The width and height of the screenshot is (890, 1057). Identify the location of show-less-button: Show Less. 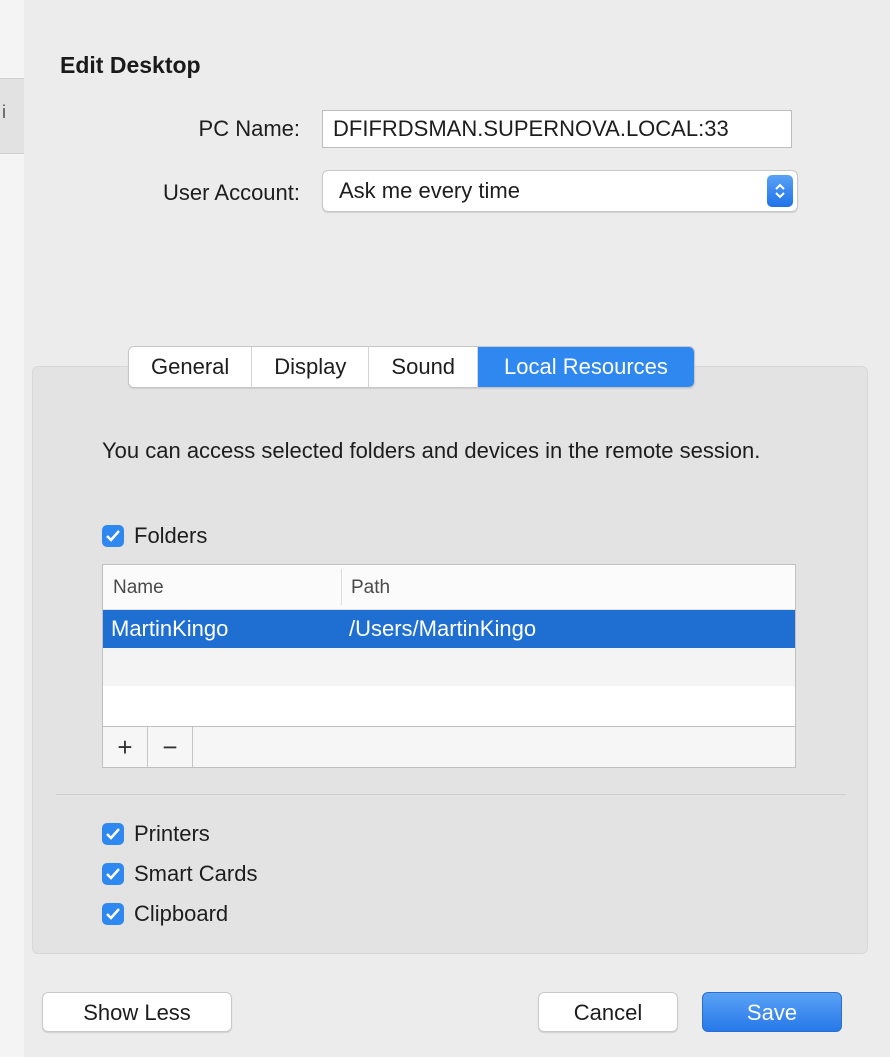
(137, 1012).